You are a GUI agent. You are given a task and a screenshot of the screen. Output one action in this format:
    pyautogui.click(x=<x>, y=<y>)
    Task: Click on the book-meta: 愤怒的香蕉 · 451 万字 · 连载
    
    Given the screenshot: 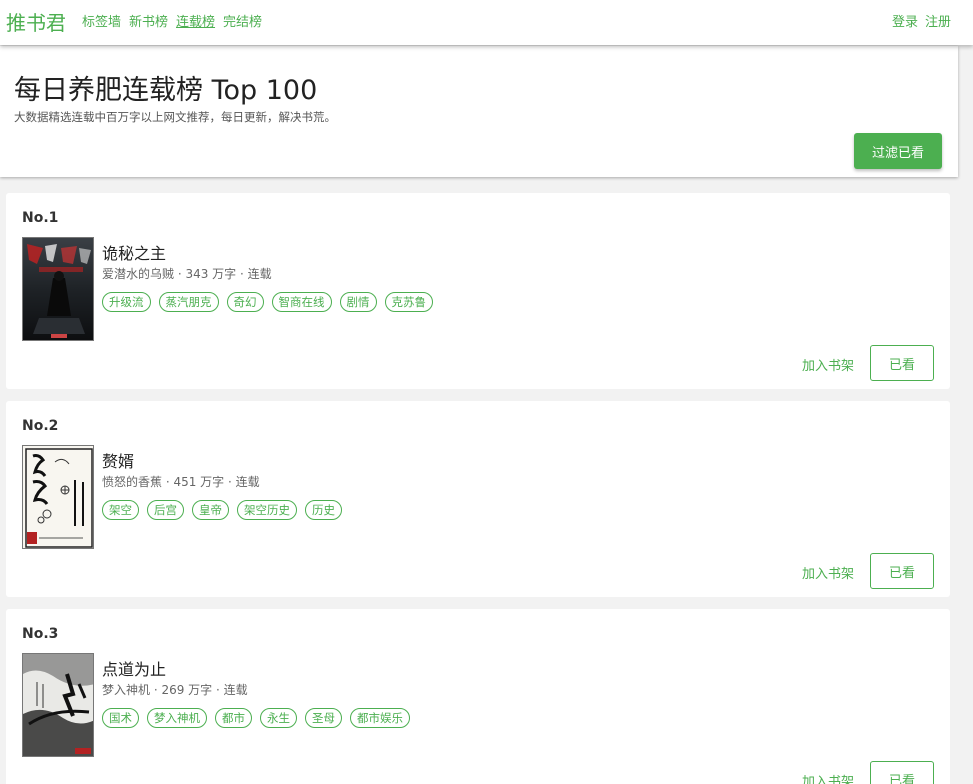 What is the action you would take?
    pyautogui.click(x=181, y=482)
    